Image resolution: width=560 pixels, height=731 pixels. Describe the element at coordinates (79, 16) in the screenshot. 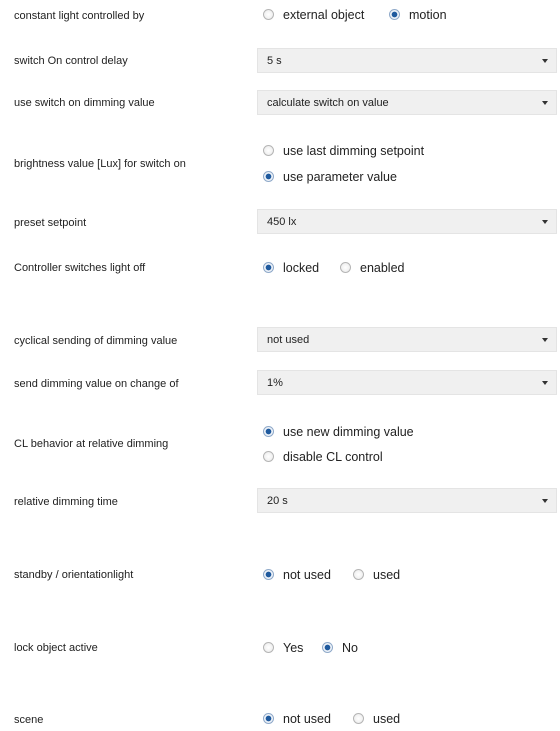

I see `constant-light-label: constant light controlled by` at that location.